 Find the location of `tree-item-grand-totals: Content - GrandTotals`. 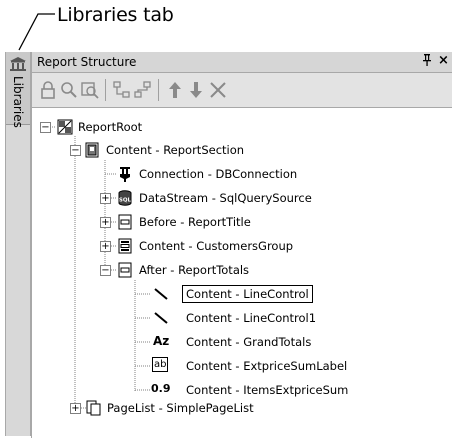

tree-item-grand-totals: Content - GrandTotals is located at coordinates (248, 342).